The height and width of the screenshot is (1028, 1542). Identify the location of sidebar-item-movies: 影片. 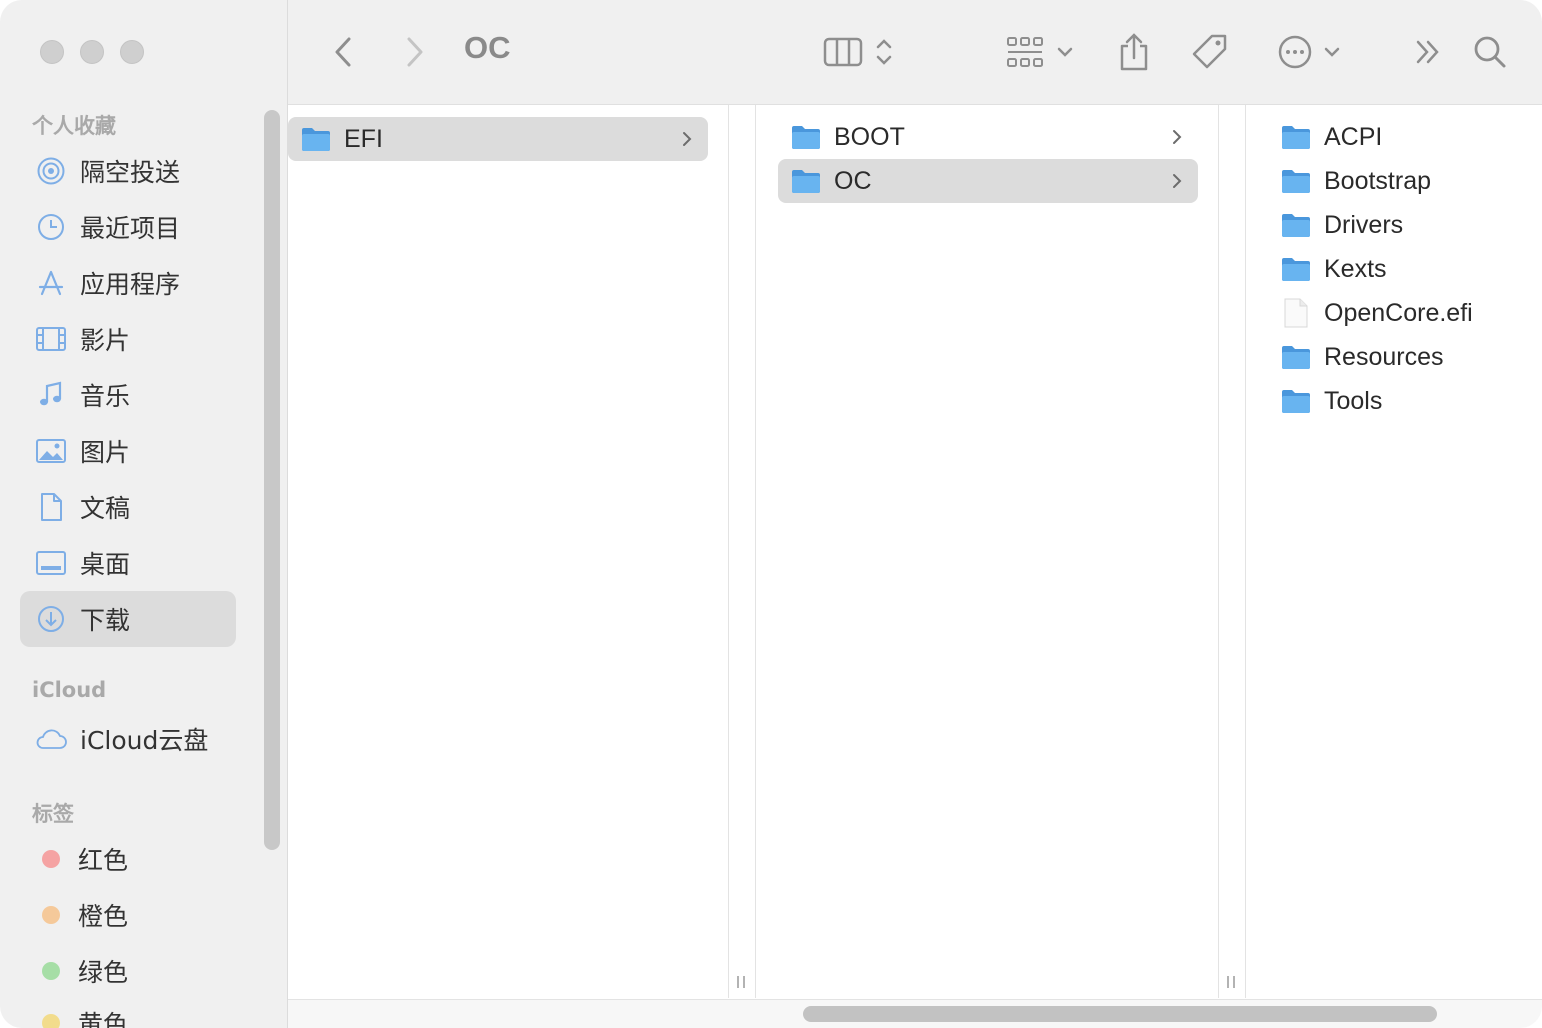
(128, 339).